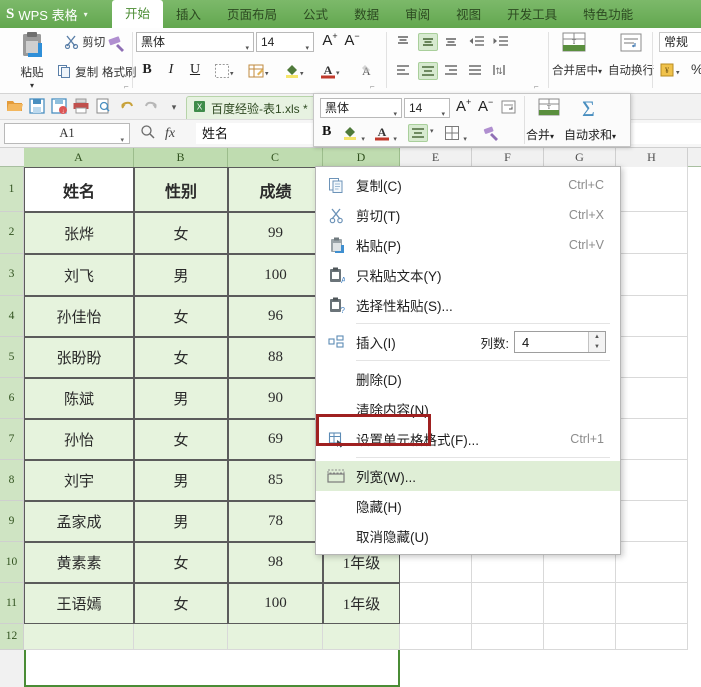 The image size is (701, 687). Describe the element at coordinates (608, 15) in the screenshot. I see `ribbon-tab-8: 特色功能` at that location.